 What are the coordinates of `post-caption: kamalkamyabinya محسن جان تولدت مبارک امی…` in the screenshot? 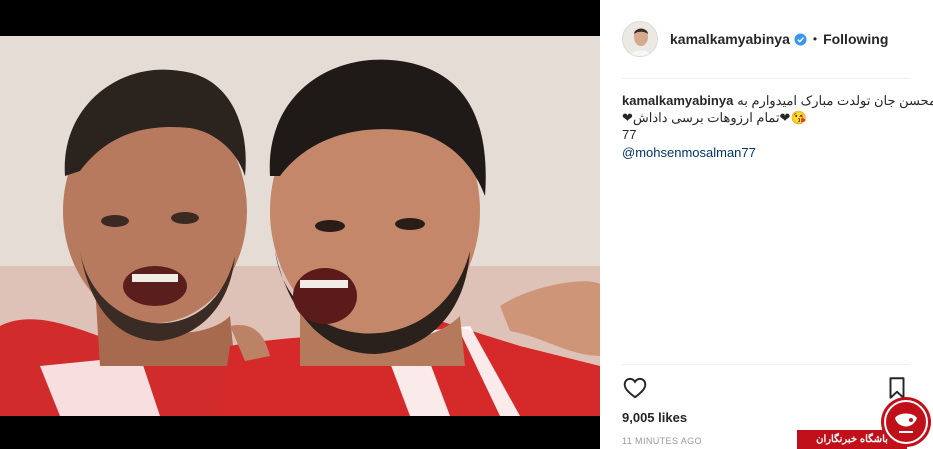 It's located at (777, 126).